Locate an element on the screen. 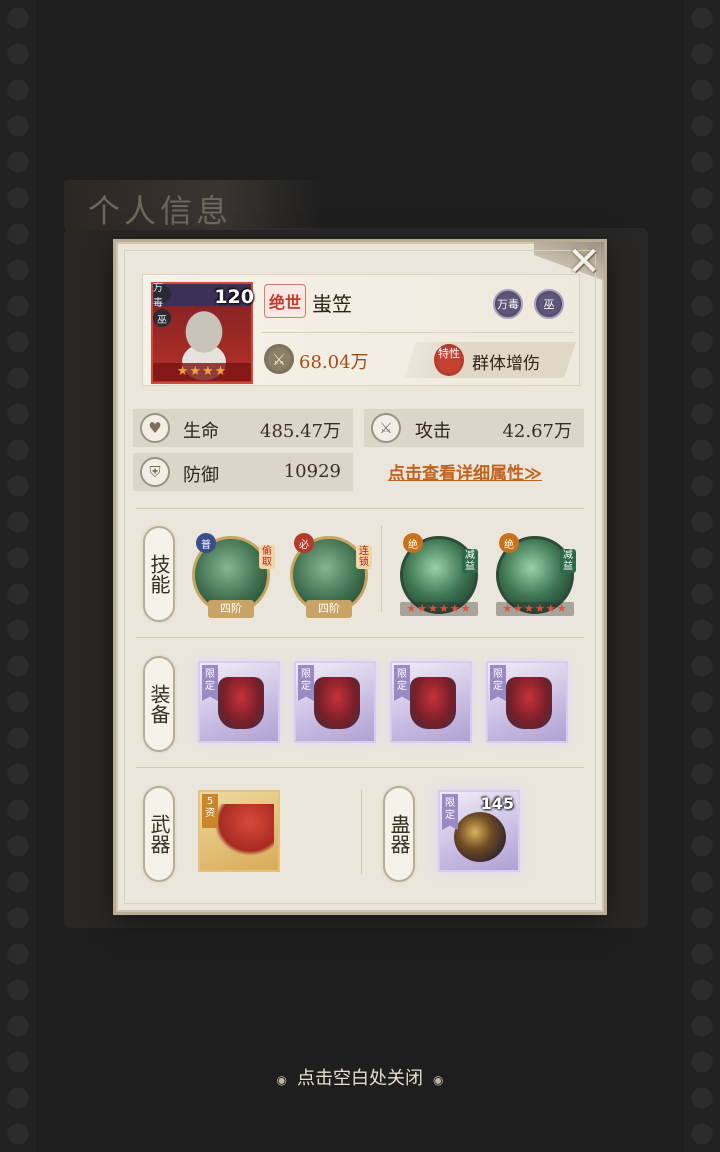  weapon-section-tag: 武器 is located at coordinates (159, 834).